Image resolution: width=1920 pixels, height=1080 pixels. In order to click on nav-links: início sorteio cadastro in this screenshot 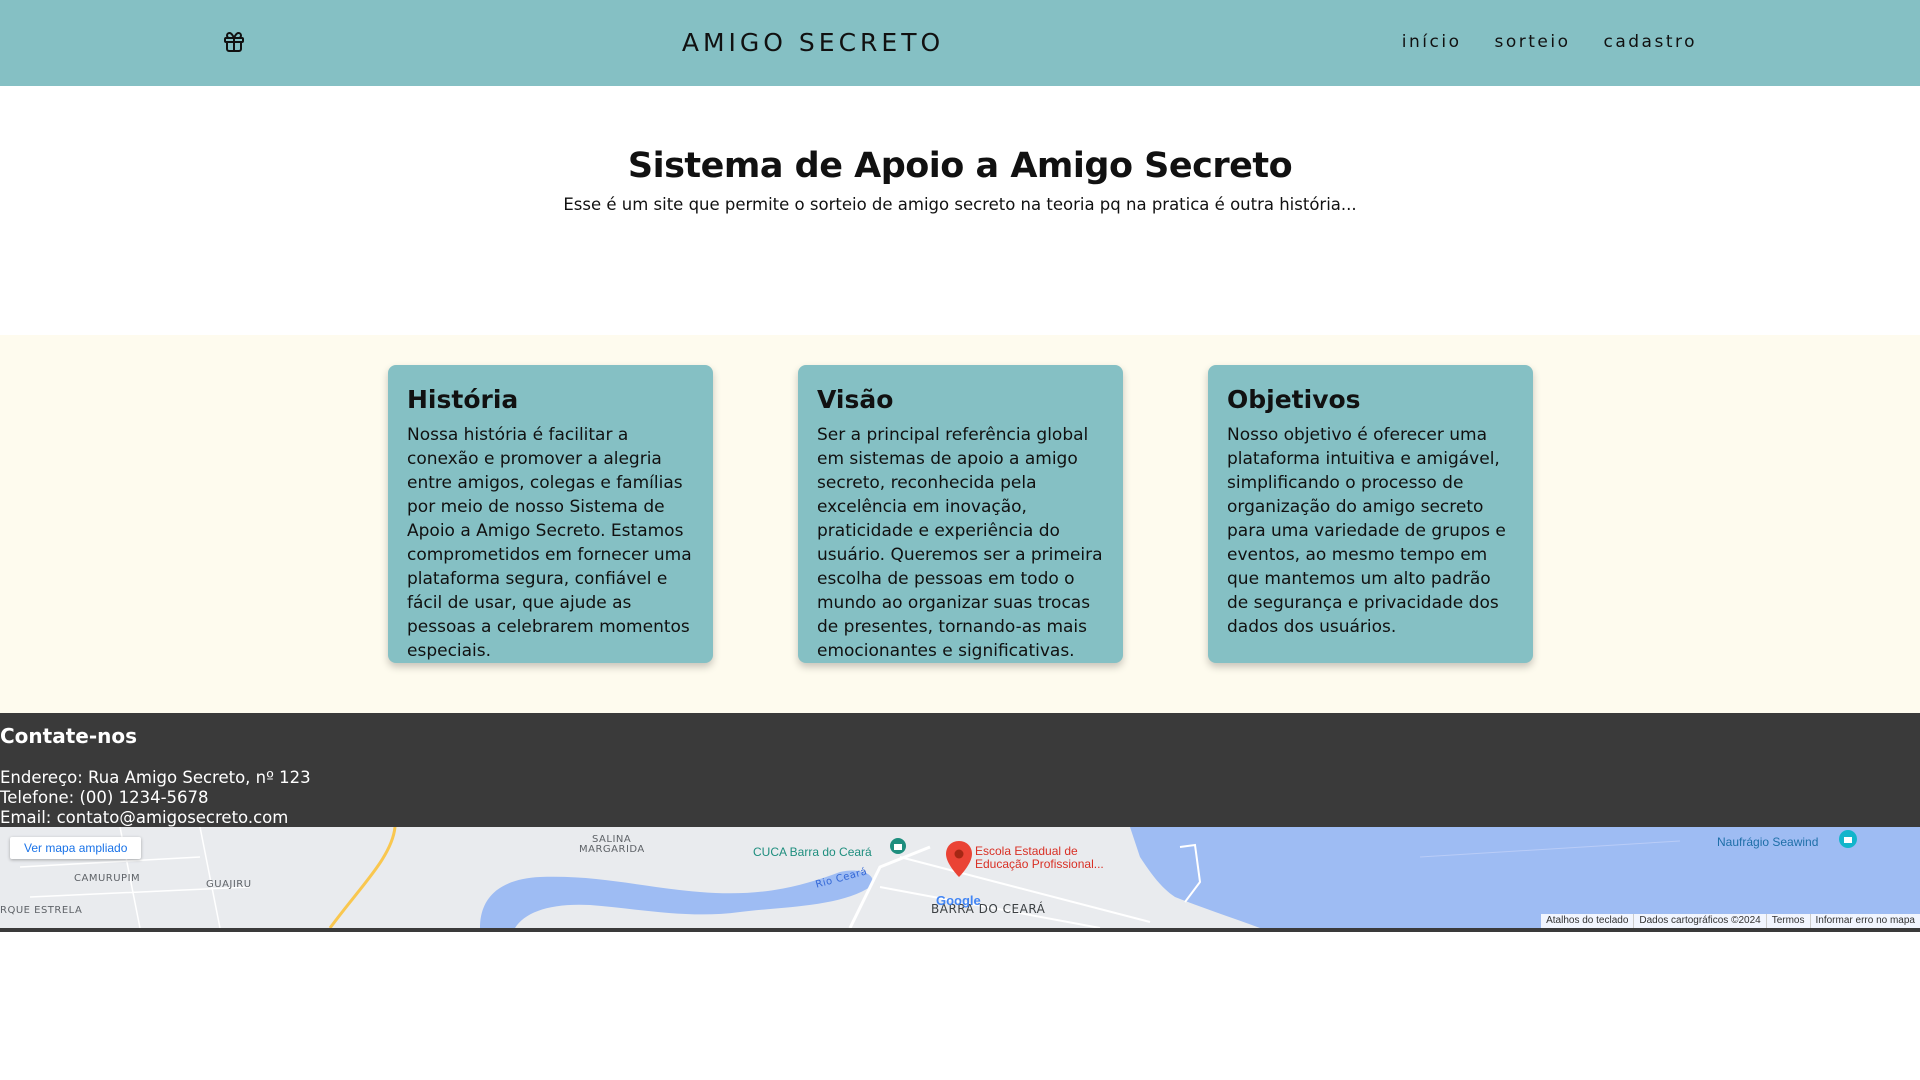, I will do `click(1549, 42)`.